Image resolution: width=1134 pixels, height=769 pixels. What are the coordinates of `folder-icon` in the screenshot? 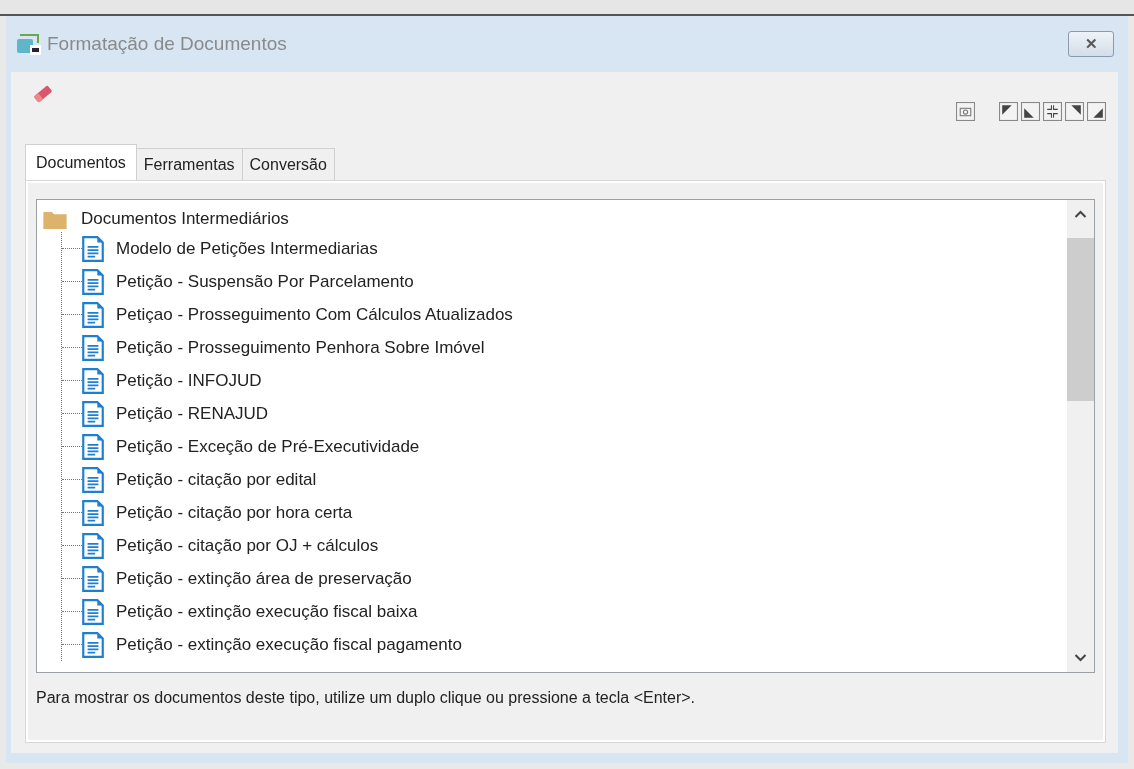 It's located at (55, 219).